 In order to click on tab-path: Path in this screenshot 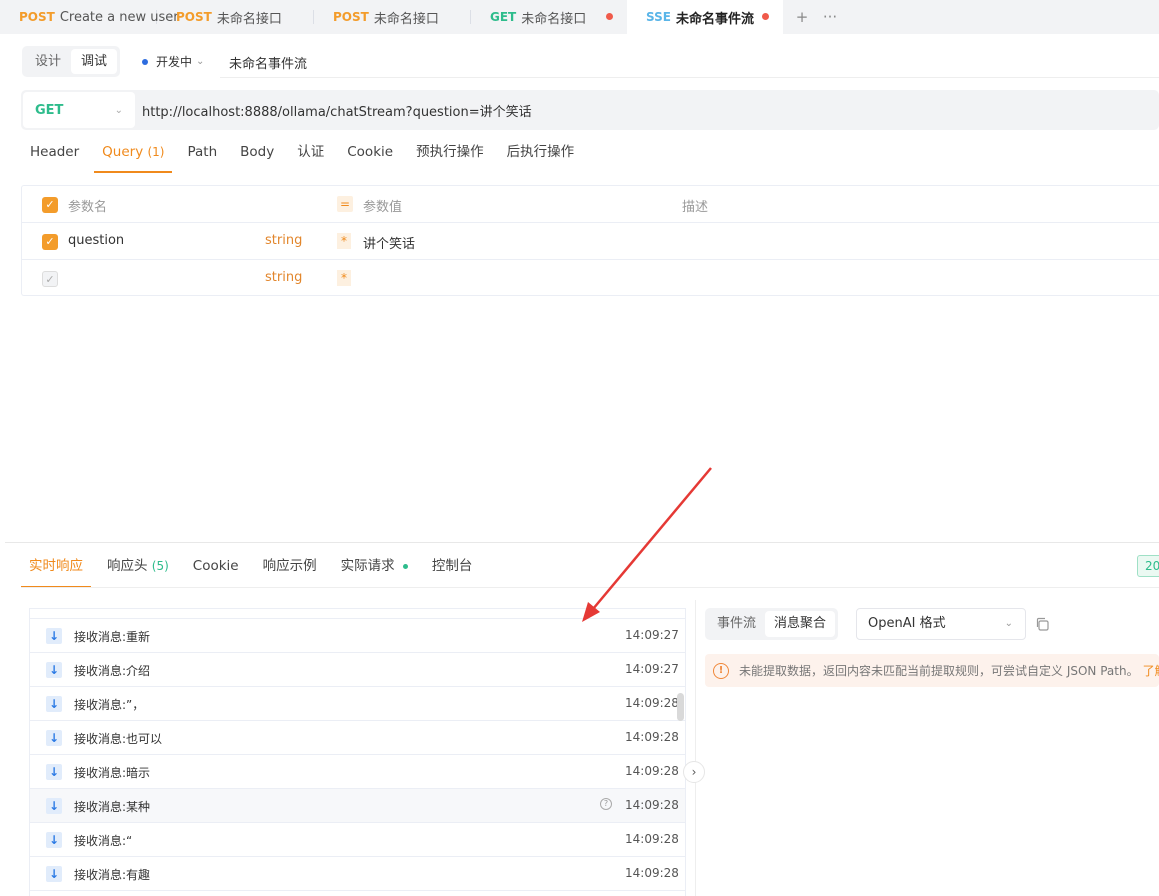, I will do `click(202, 154)`.